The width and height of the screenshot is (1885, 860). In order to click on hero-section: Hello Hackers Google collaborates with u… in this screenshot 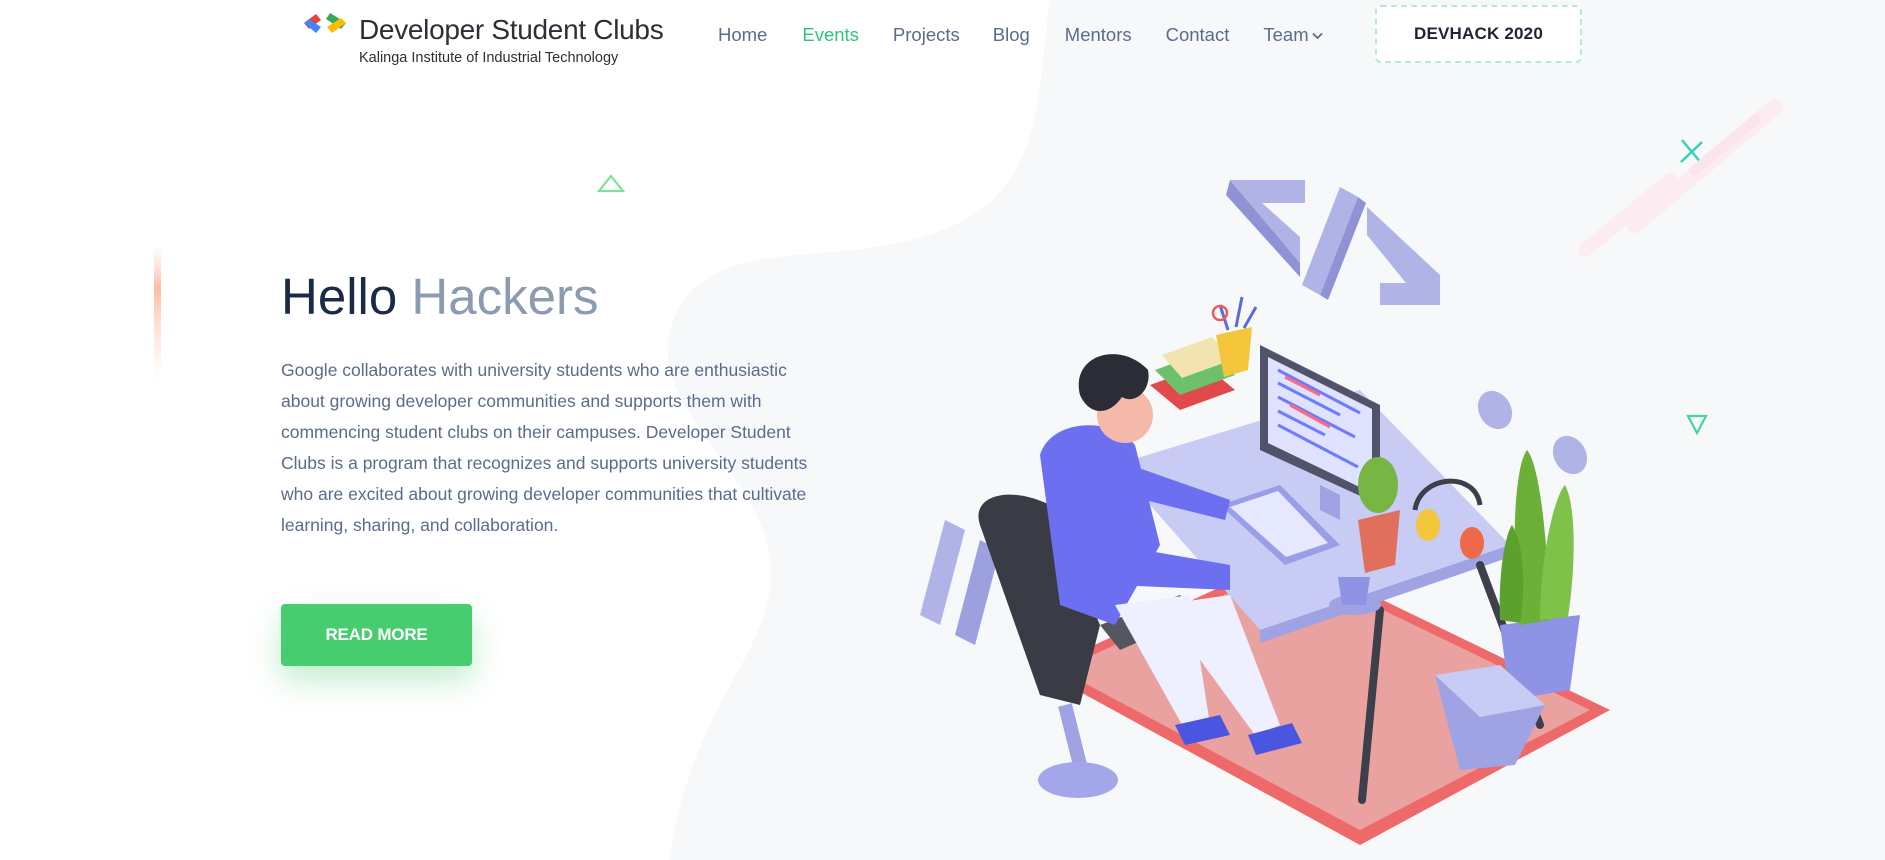, I will do `click(561, 465)`.